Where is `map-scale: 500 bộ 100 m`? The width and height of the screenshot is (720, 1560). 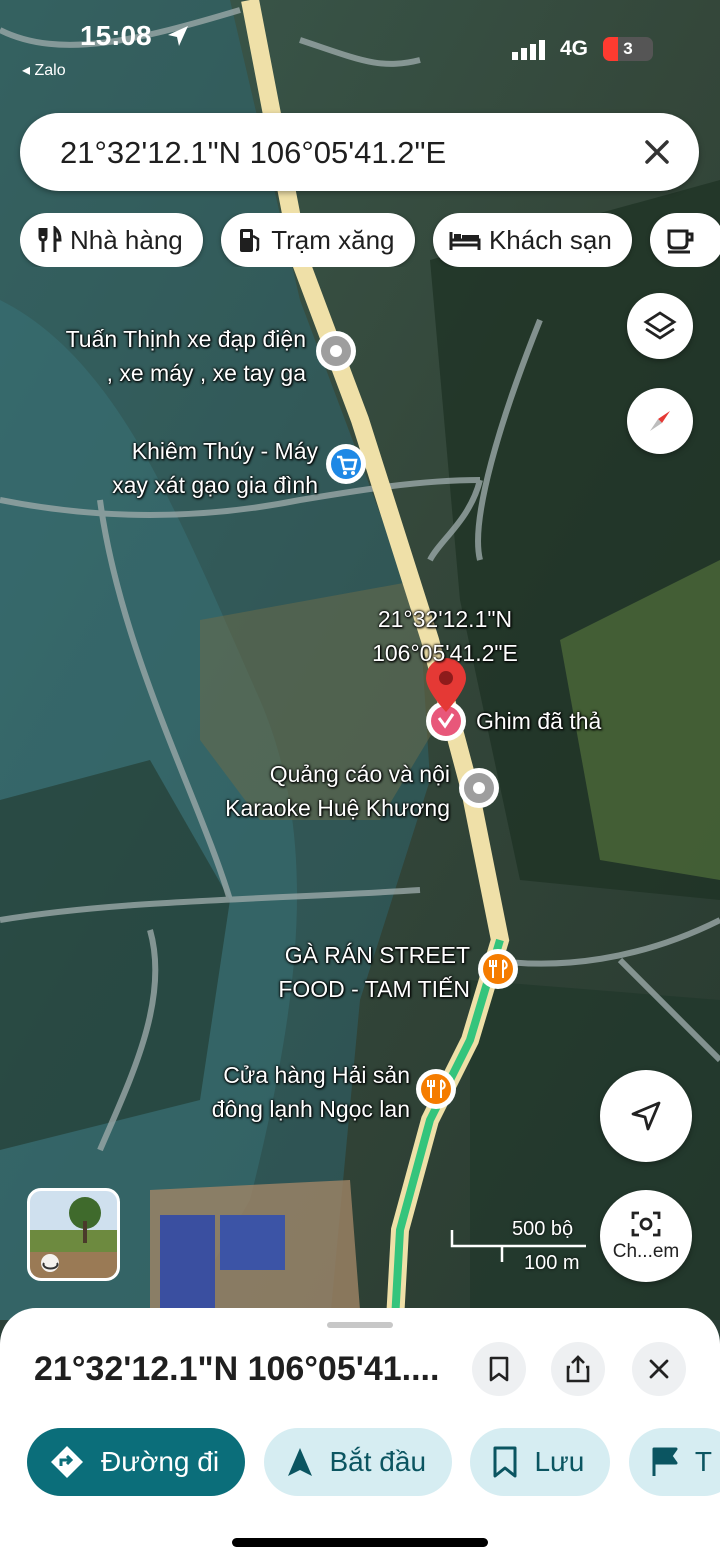
map-scale: 500 bộ 100 m is located at coordinates (520, 1248).